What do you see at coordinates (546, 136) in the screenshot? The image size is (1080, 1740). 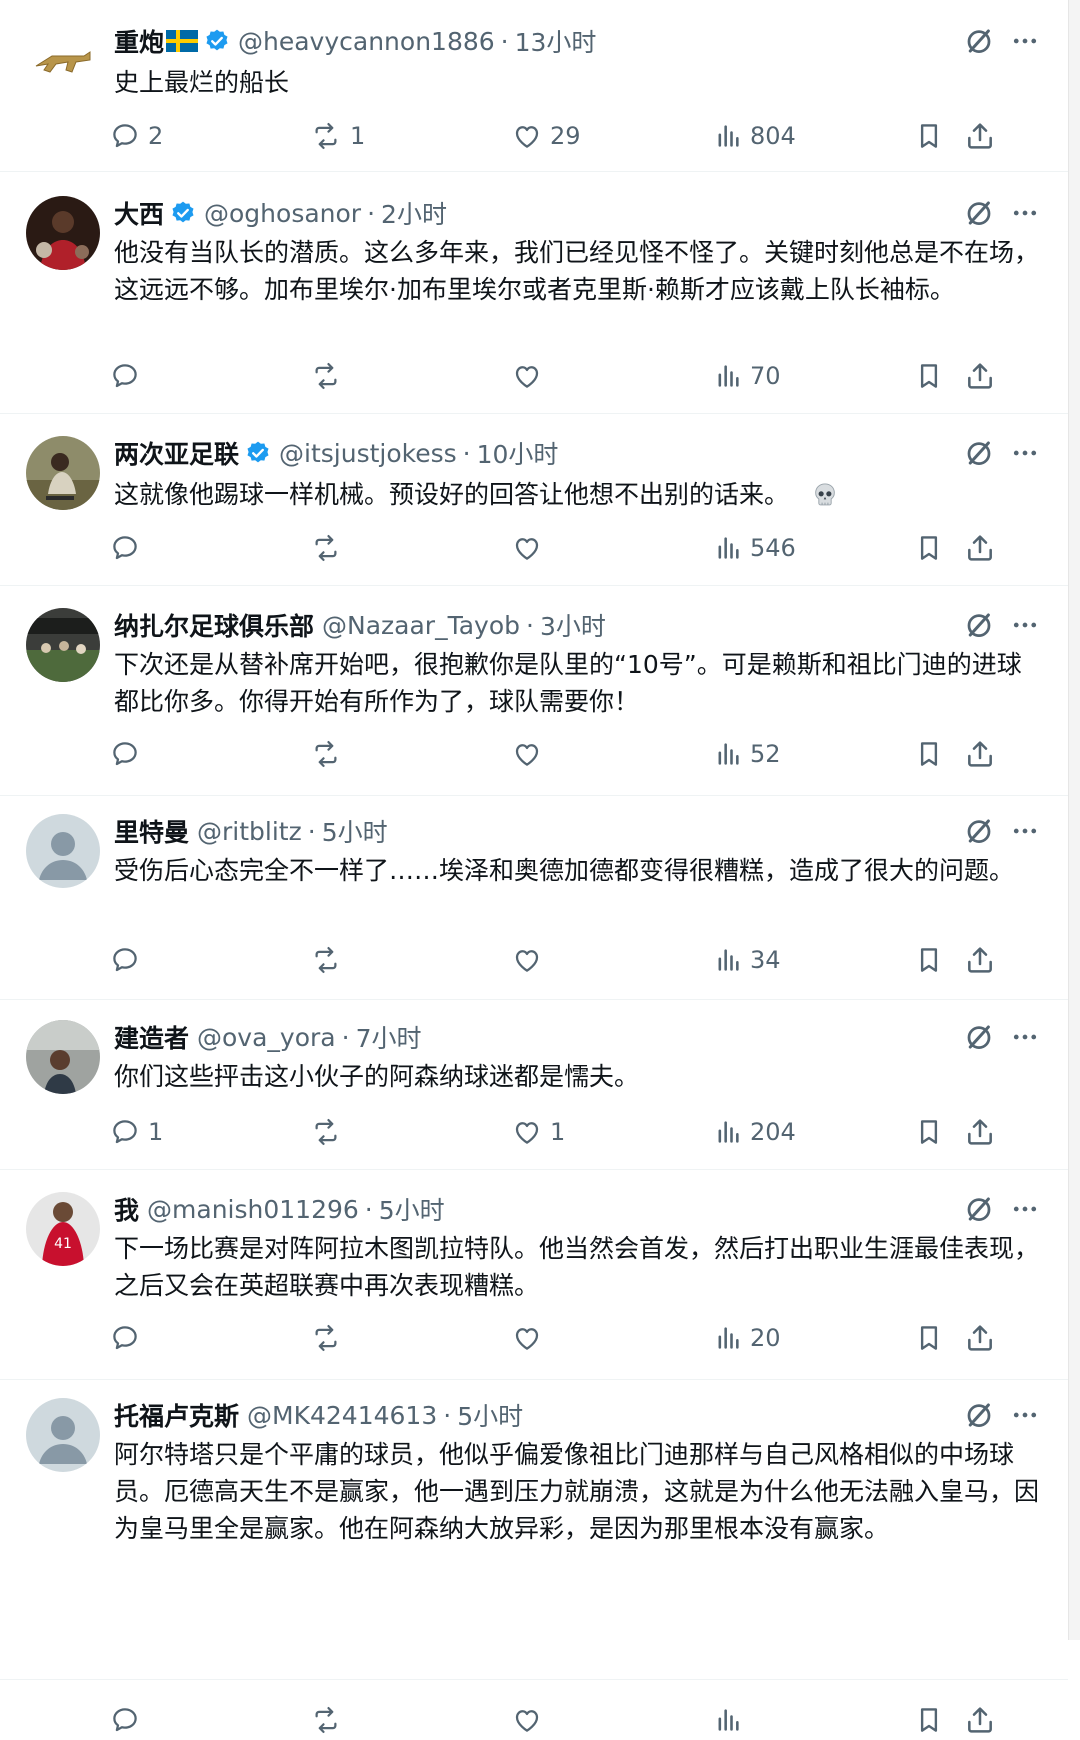 I see `like-button: 29` at bounding box center [546, 136].